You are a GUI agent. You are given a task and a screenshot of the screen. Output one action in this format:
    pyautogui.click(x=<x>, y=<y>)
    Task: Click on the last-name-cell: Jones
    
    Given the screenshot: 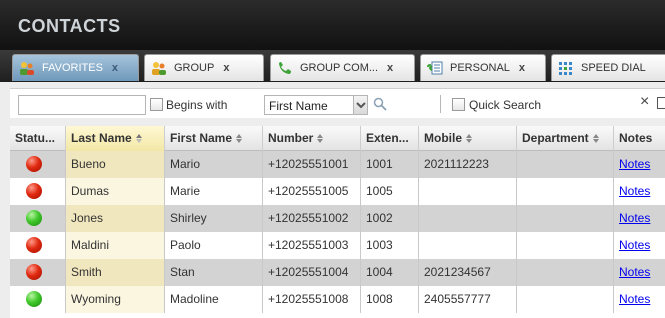 What is the action you would take?
    pyautogui.click(x=115, y=218)
    